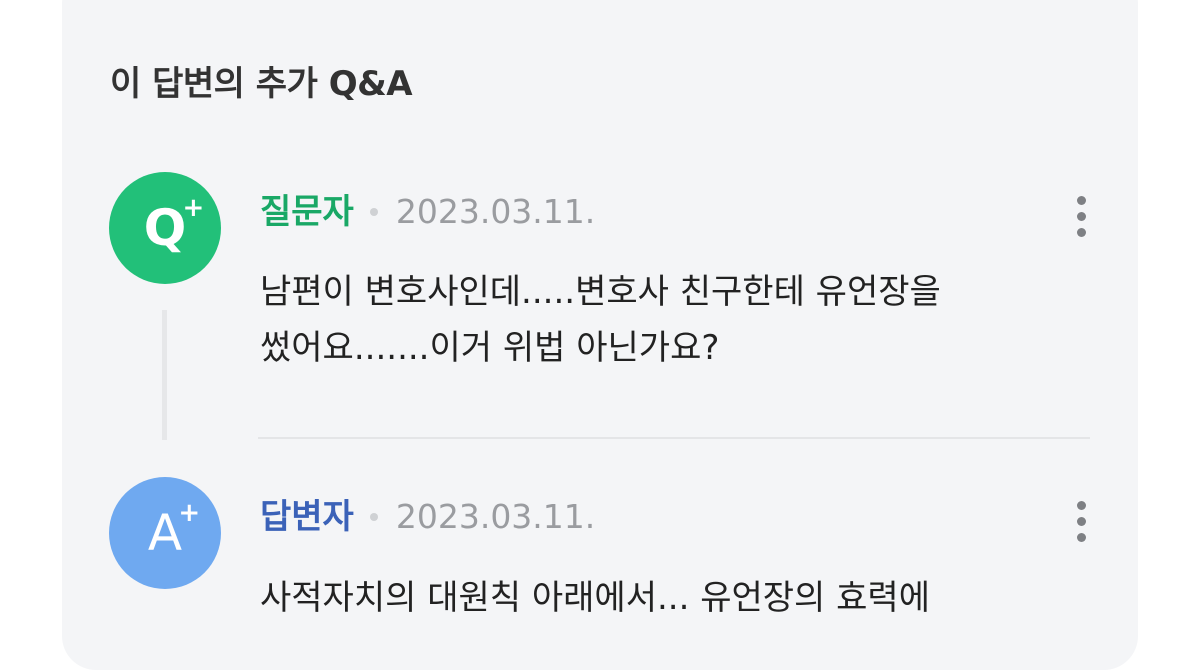  Describe the element at coordinates (307, 212) in the screenshot. I see `questioner-label: 질문자` at that location.